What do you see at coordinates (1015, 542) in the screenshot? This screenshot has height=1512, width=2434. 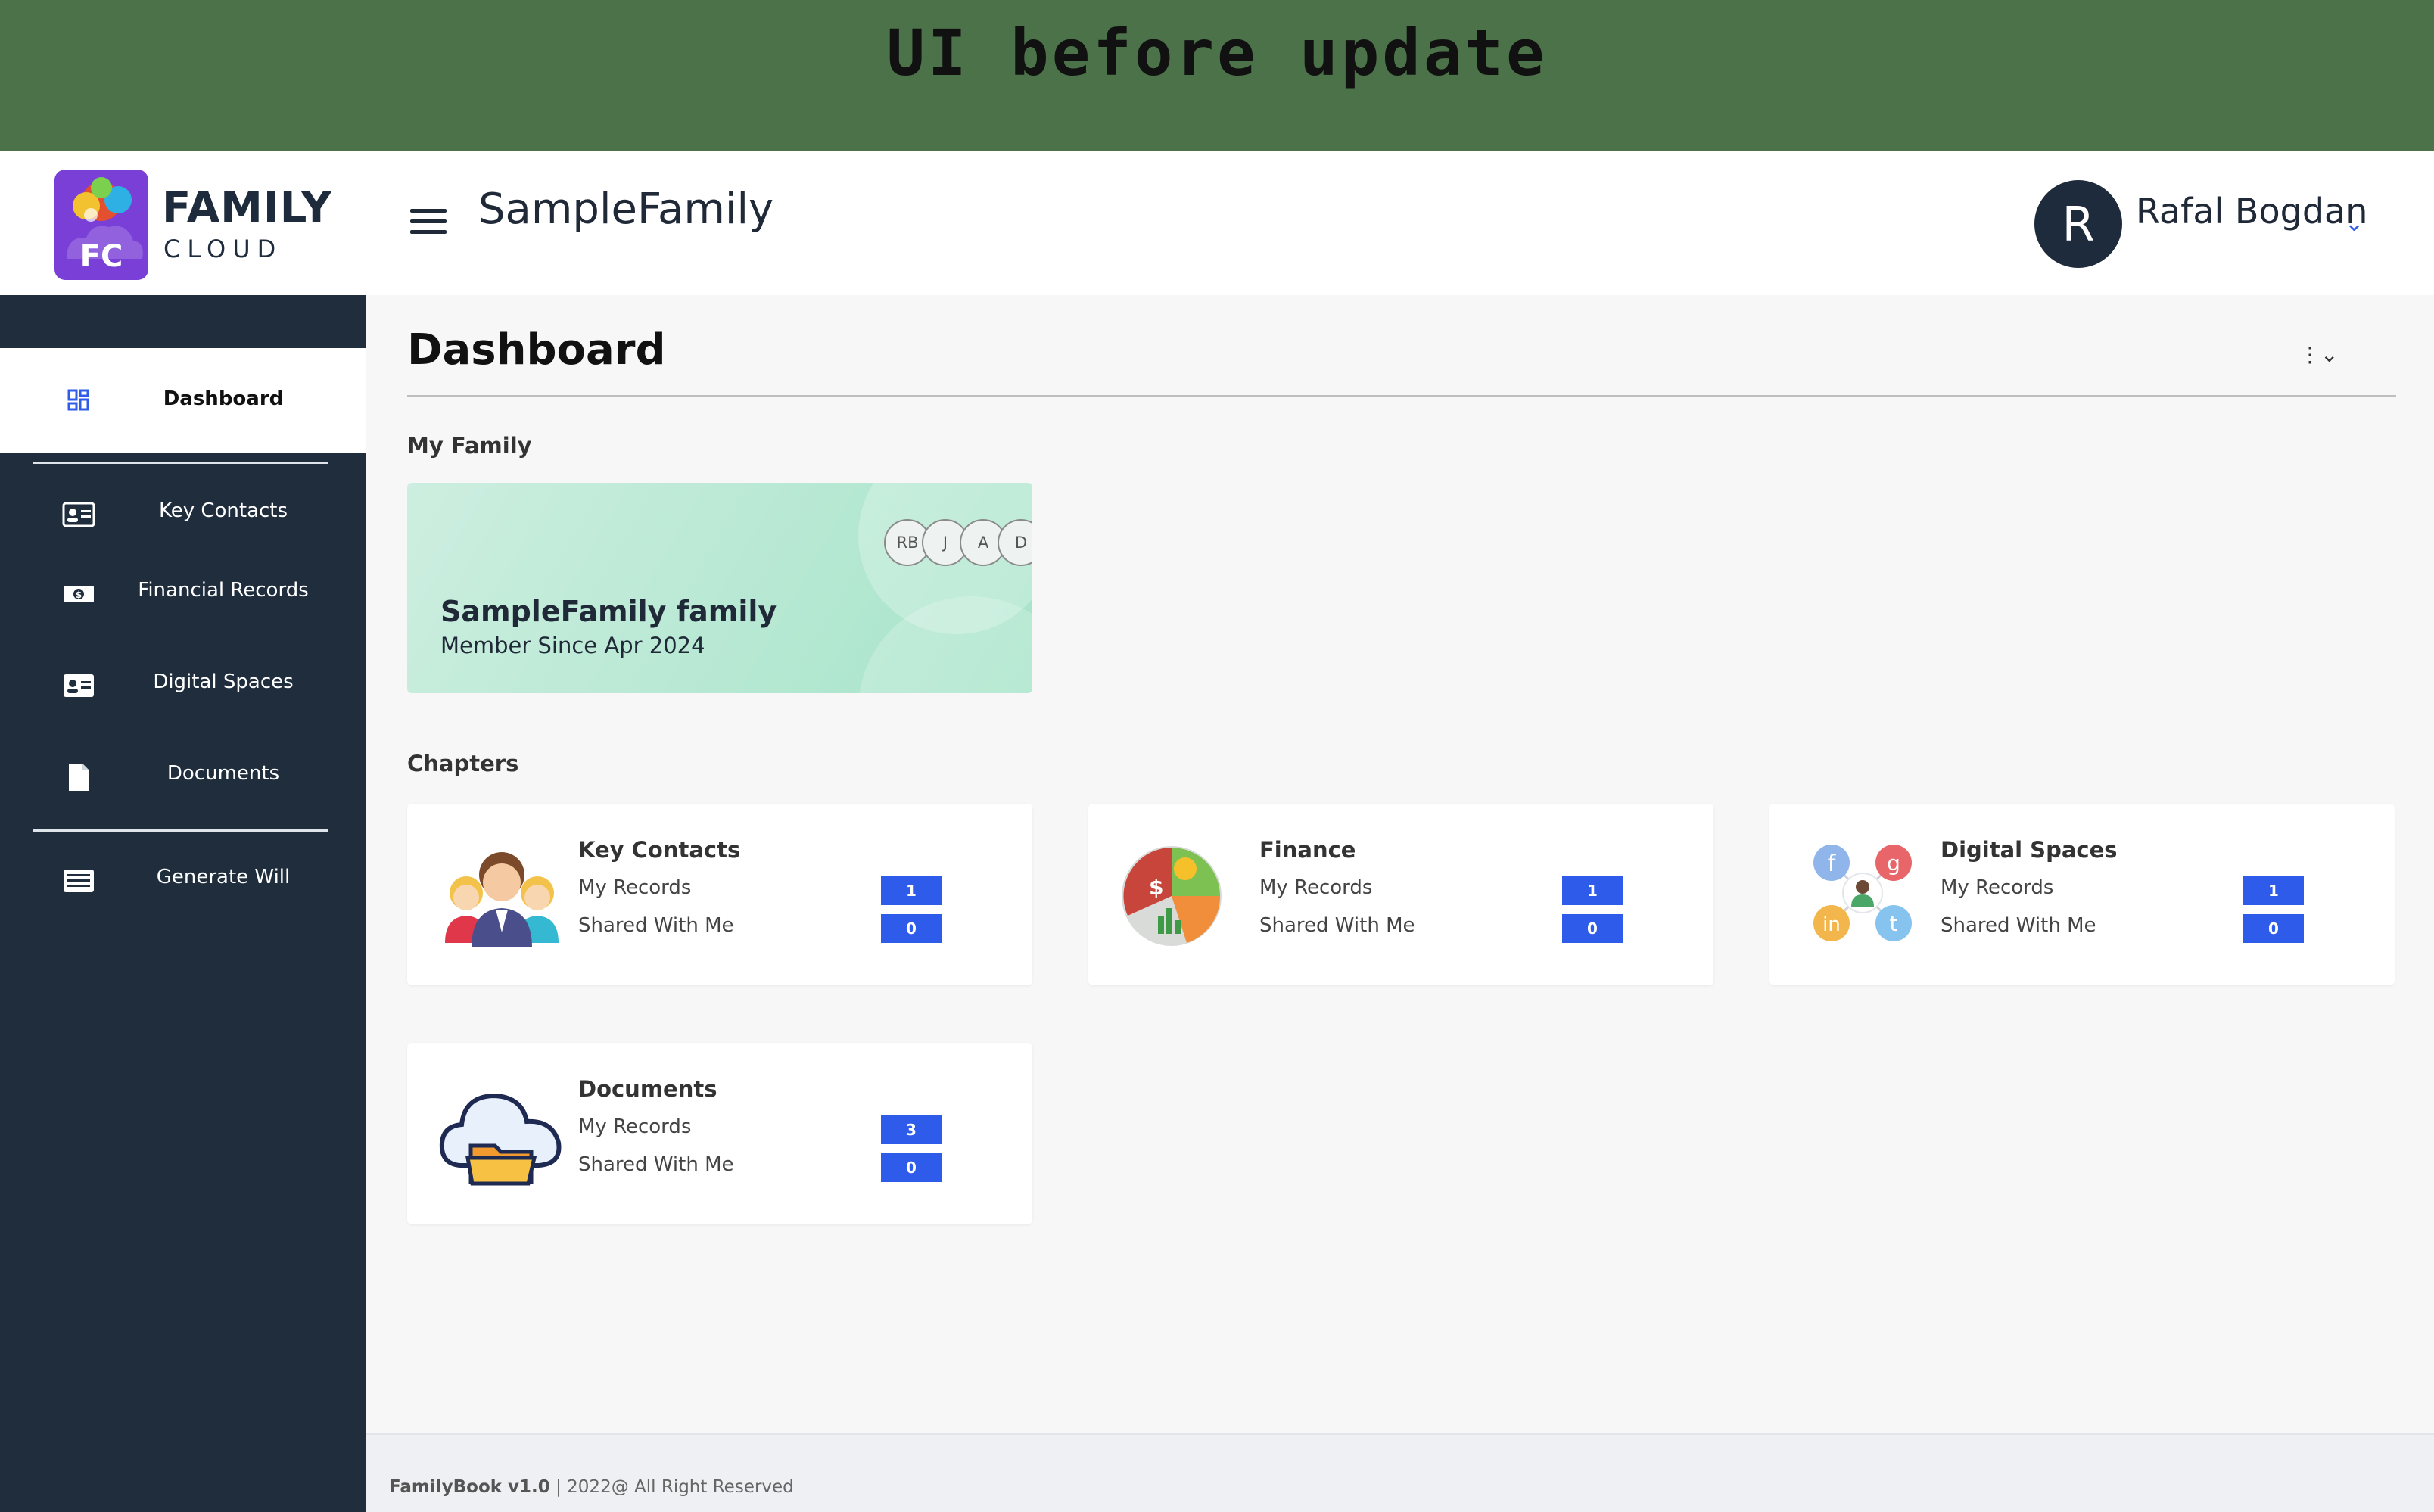 I see `member-chip: D` at bounding box center [1015, 542].